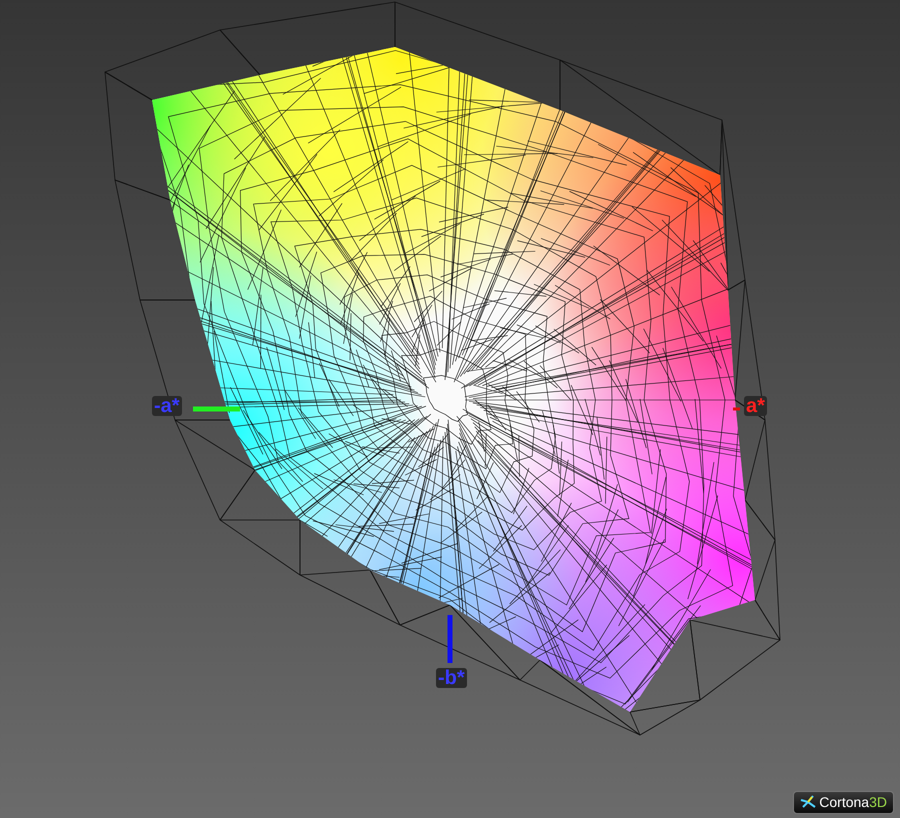  I want to click on axis-label: a*, so click(755, 406).